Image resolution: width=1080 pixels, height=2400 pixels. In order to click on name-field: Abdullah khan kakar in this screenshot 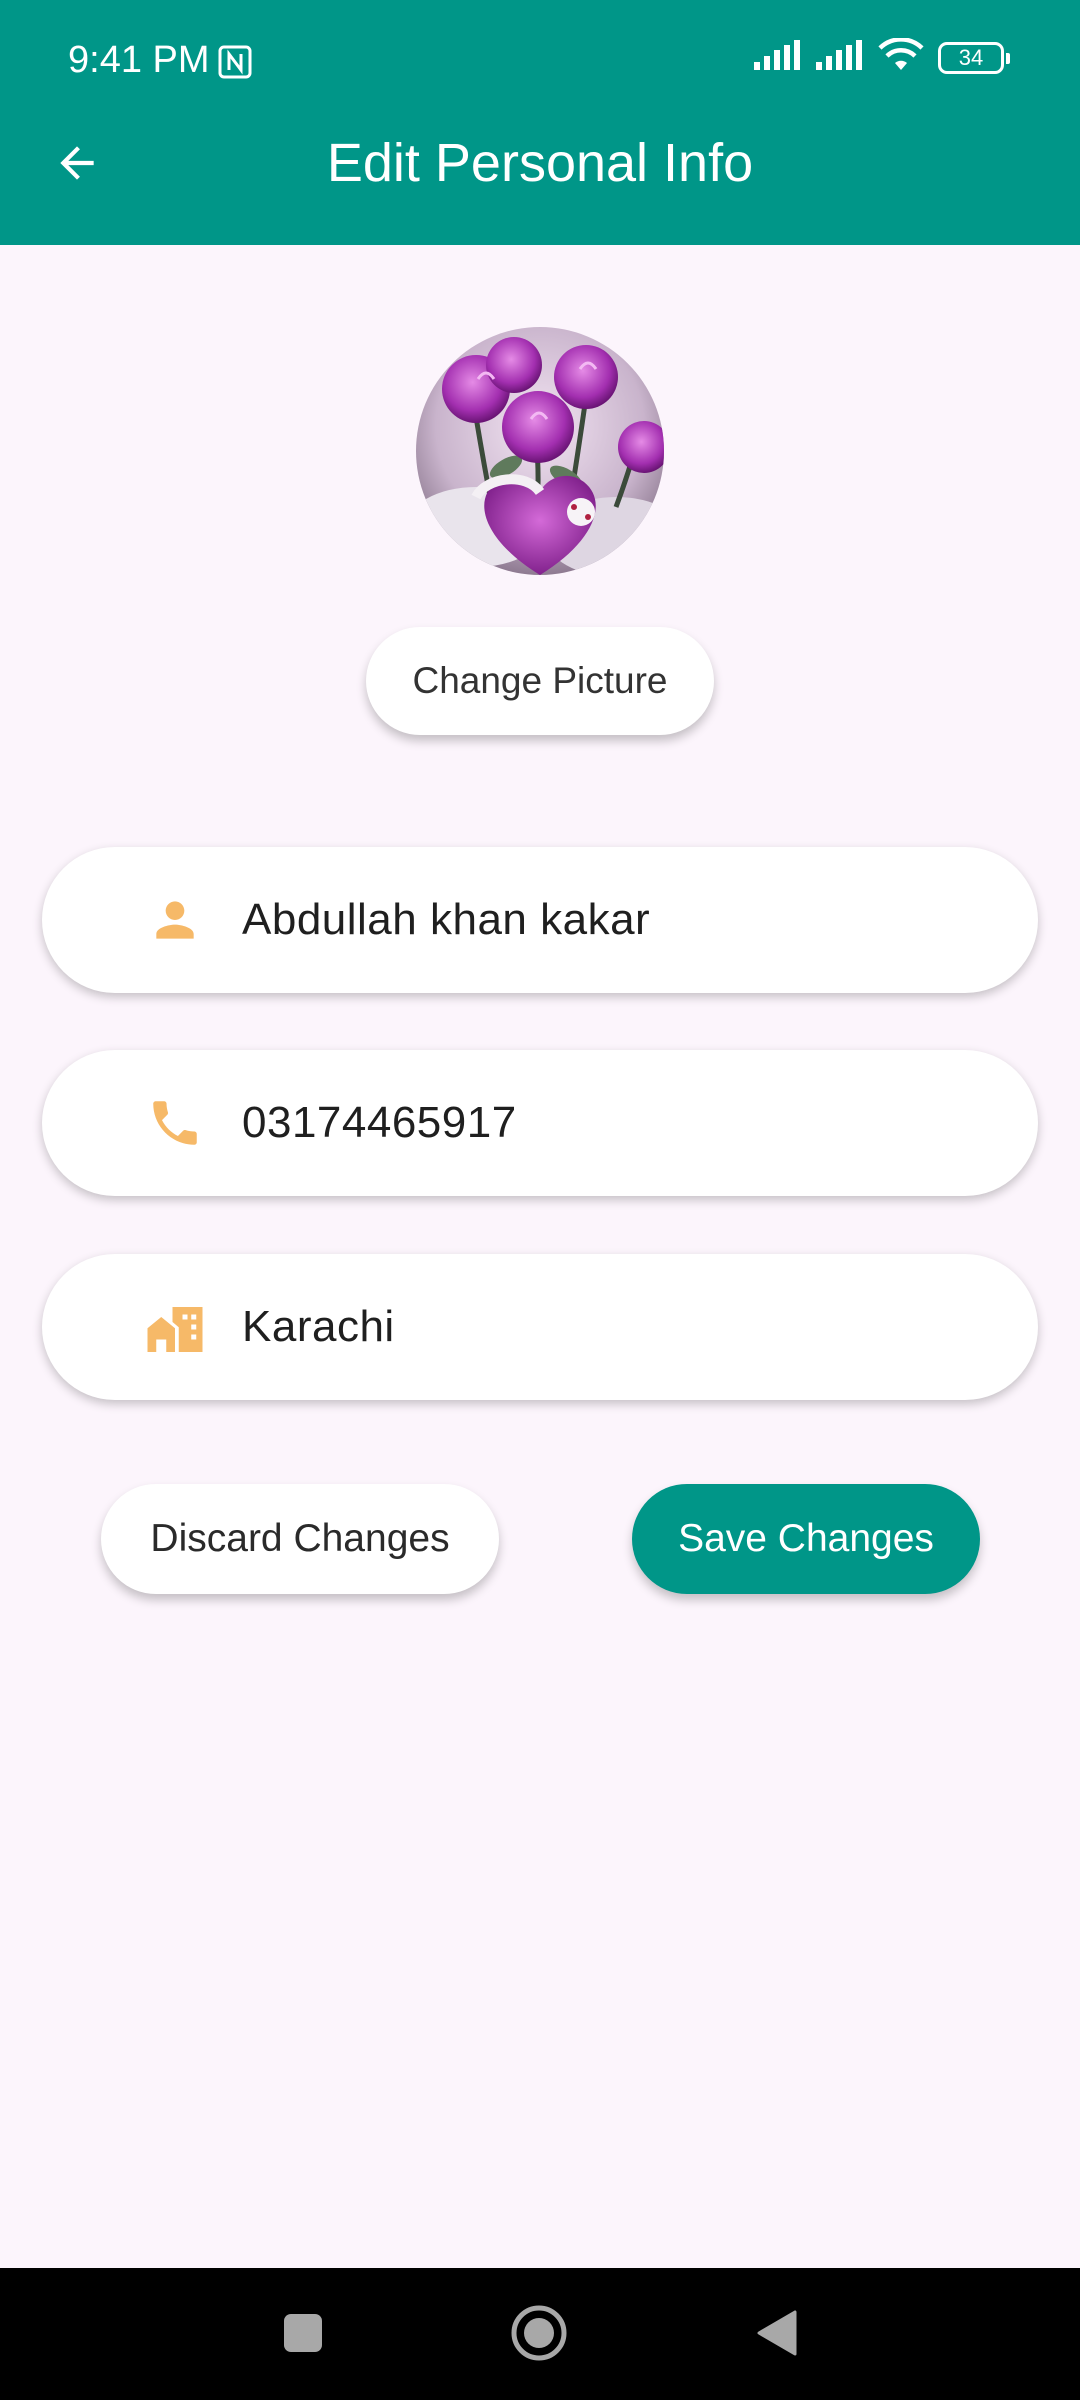, I will do `click(540, 920)`.